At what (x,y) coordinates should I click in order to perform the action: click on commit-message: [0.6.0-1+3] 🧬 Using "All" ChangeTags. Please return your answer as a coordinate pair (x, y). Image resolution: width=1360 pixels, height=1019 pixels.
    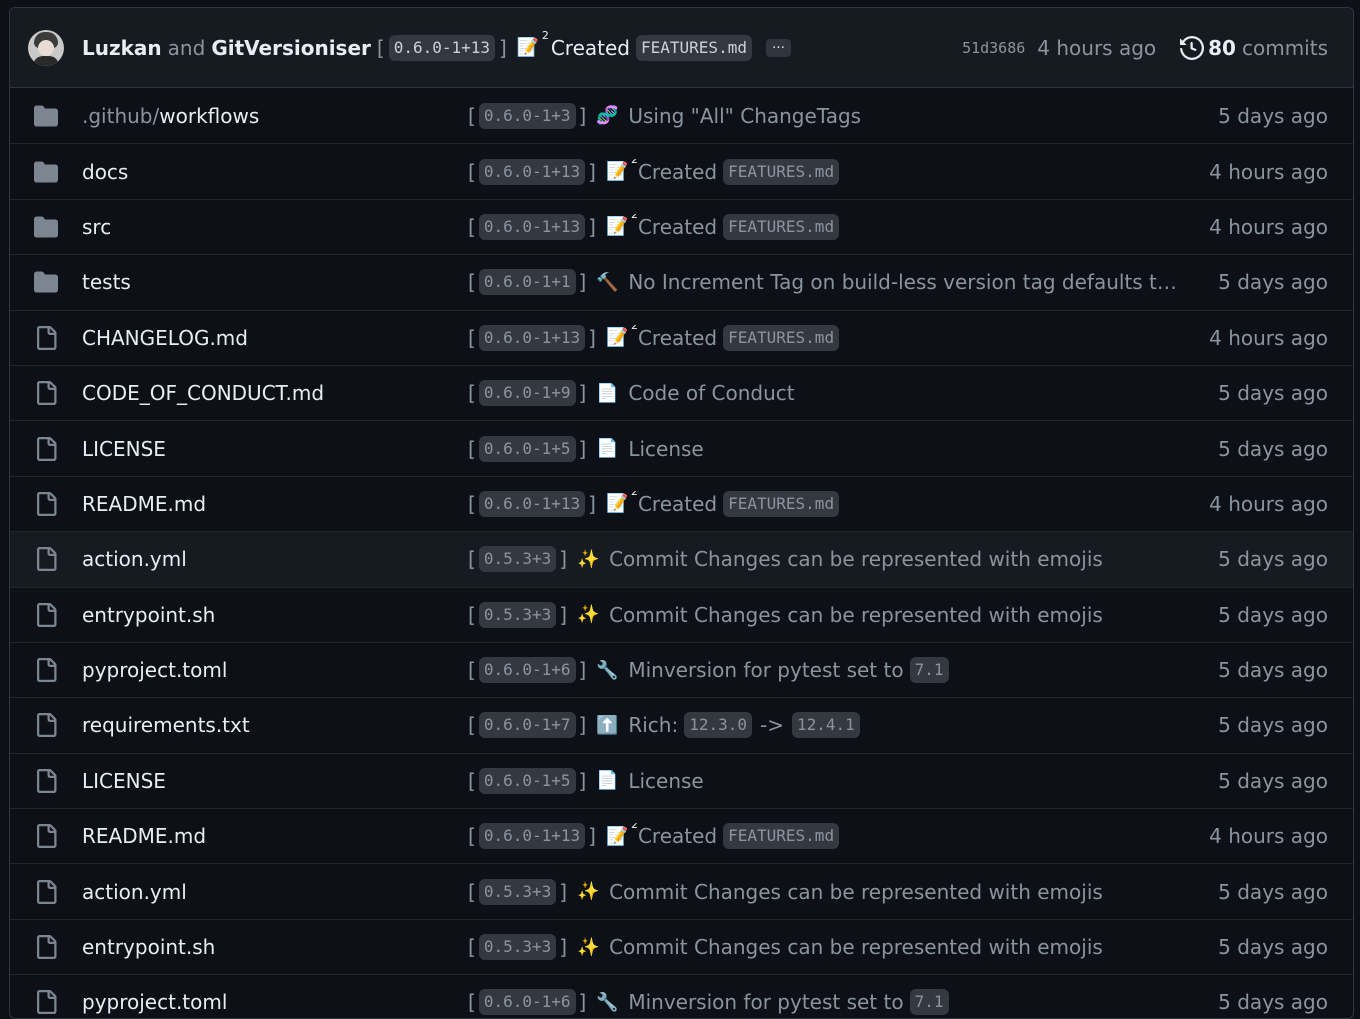
    Looking at the image, I should click on (828, 115).